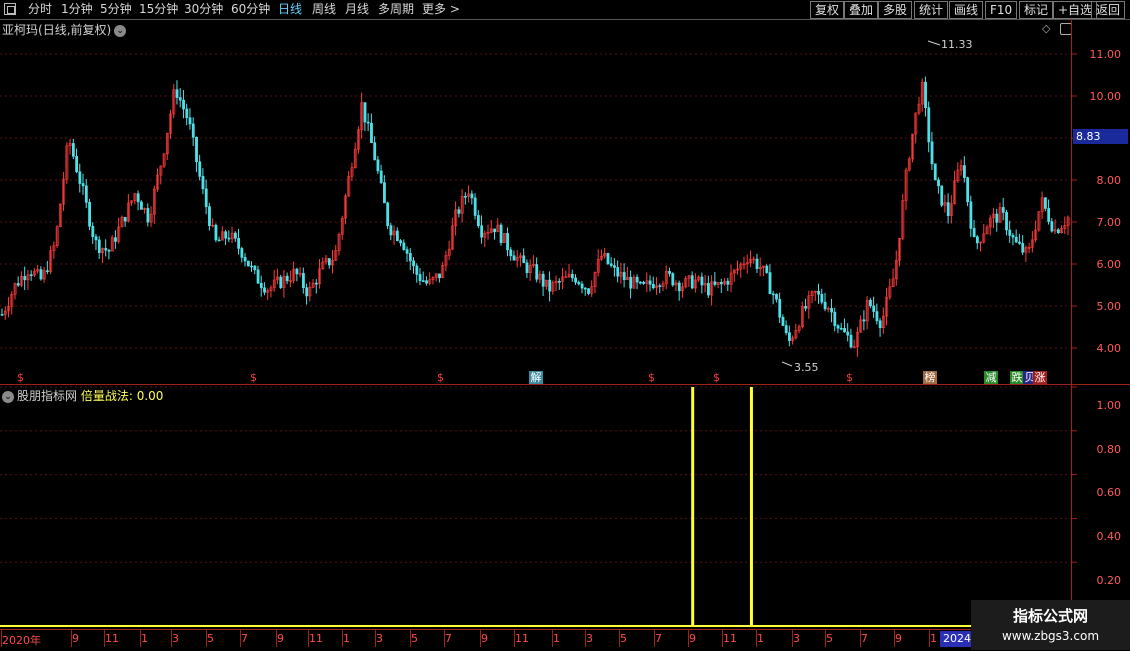  Describe the element at coordinates (77, 9) in the screenshot. I see `period-tab-1min: 1分钟` at that location.